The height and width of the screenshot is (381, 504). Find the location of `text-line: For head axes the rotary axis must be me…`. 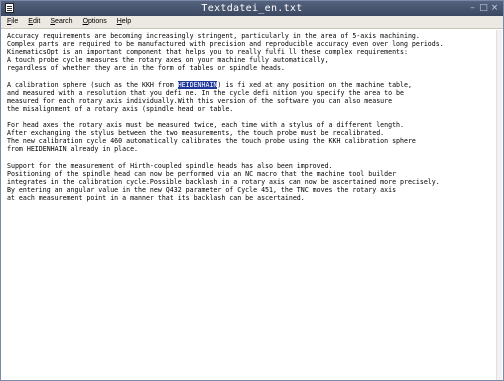

text-line: For head axes the rotary axis must be me… is located at coordinates (205, 125).